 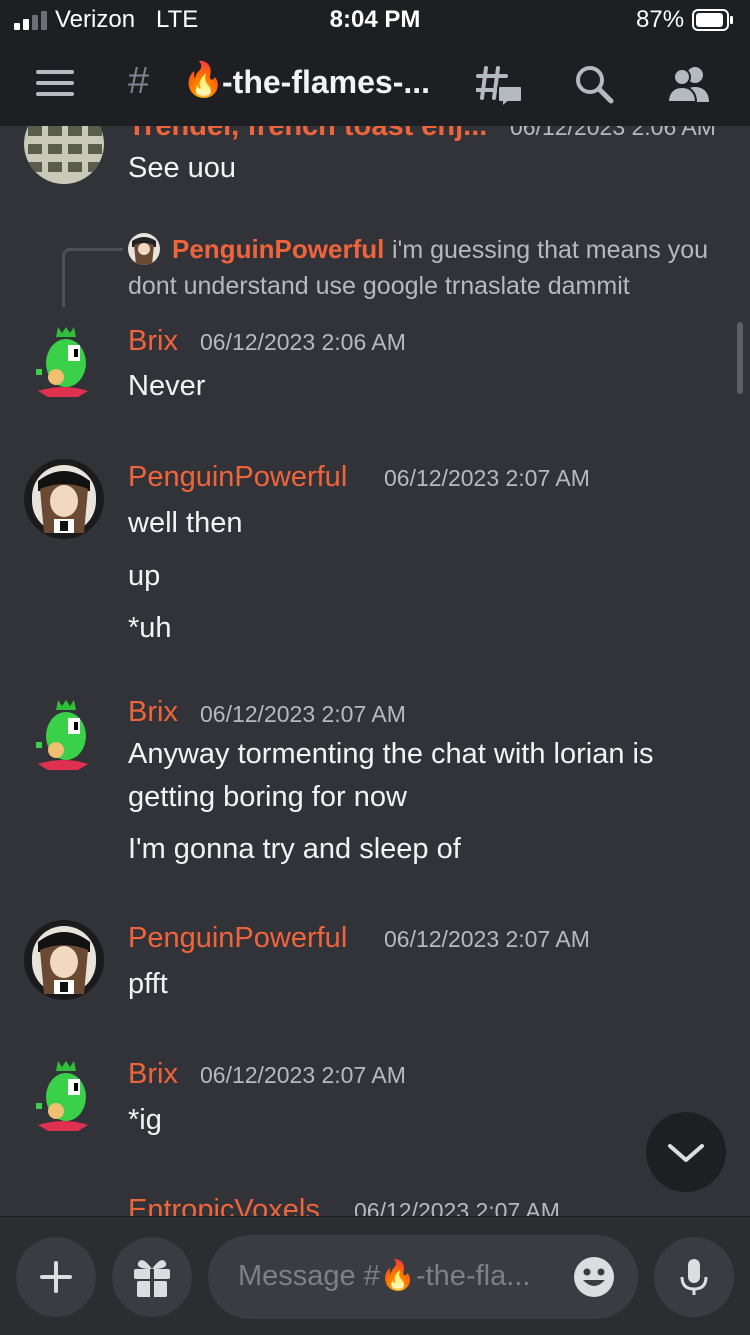 What do you see at coordinates (375, 20) in the screenshot?
I see `status-bar: Verizon LTE 8:04 PM 87%` at bounding box center [375, 20].